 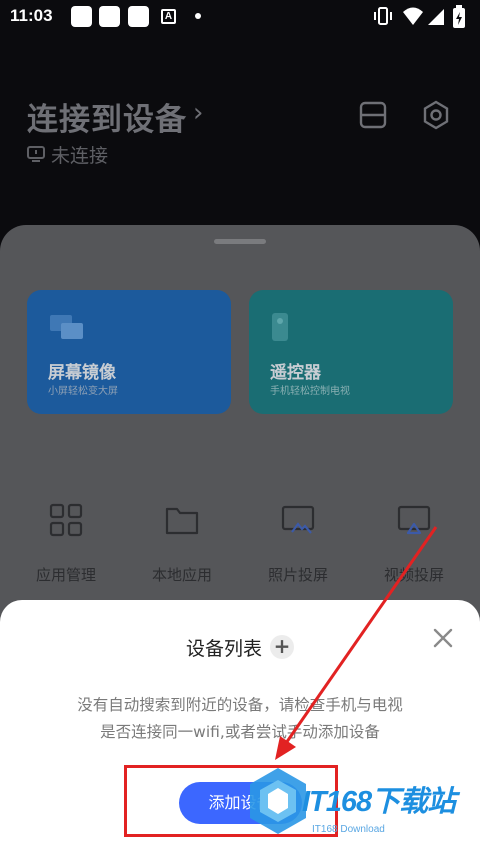 I want to click on watermark-subtext: IT168 Download, so click(x=348, y=829).